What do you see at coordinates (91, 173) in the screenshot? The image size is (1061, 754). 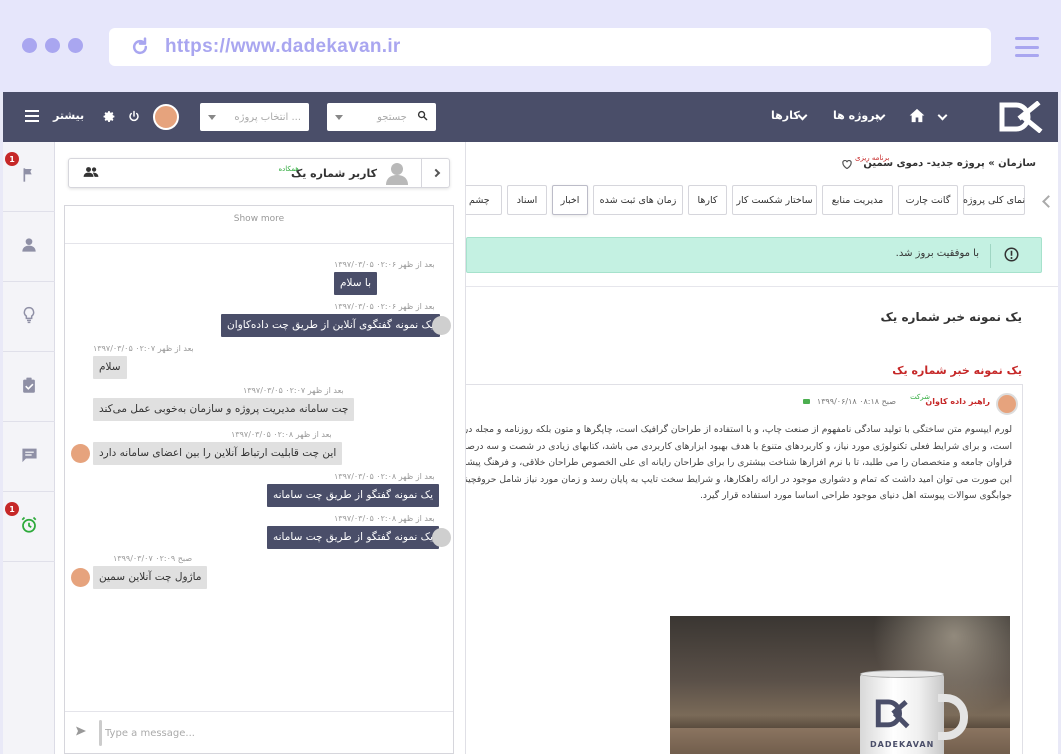 I see `group-users-icon` at bounding box center [91, 173].